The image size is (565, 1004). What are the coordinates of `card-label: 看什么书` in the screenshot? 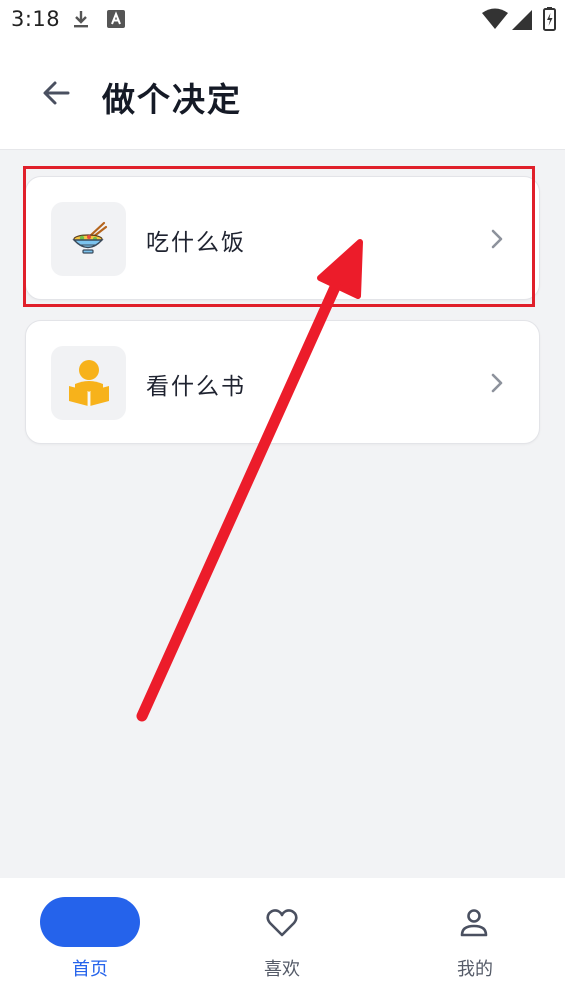 It's located at (196, 387).